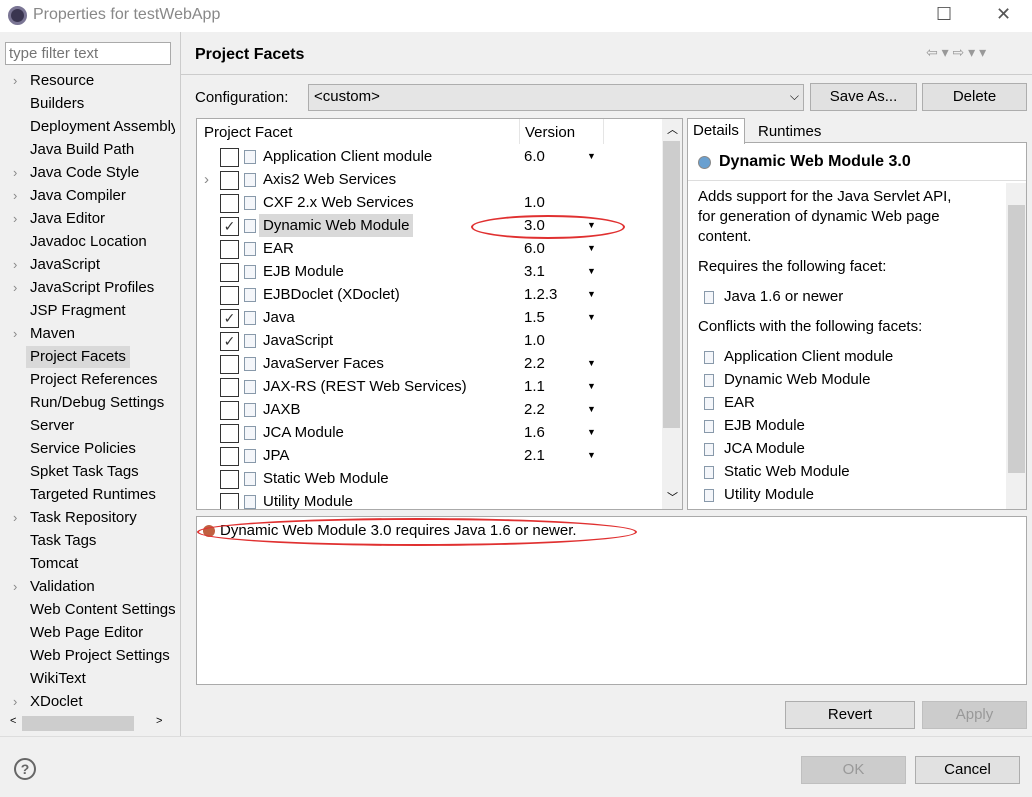 The height and width of the screenshot is (797, 1032). What do you see at coordinates (102, 334) in the screenshot?
I see `tree-item: Maven` at bounding box center [102, 334].